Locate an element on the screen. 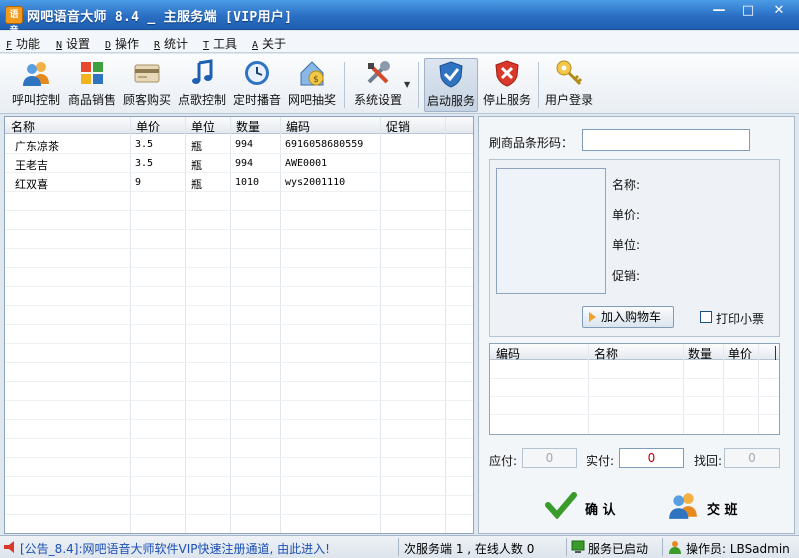 The height and width of the screenshot is (558, 799). column-header-quantity: 数量 is located at coordinates (246, 126).